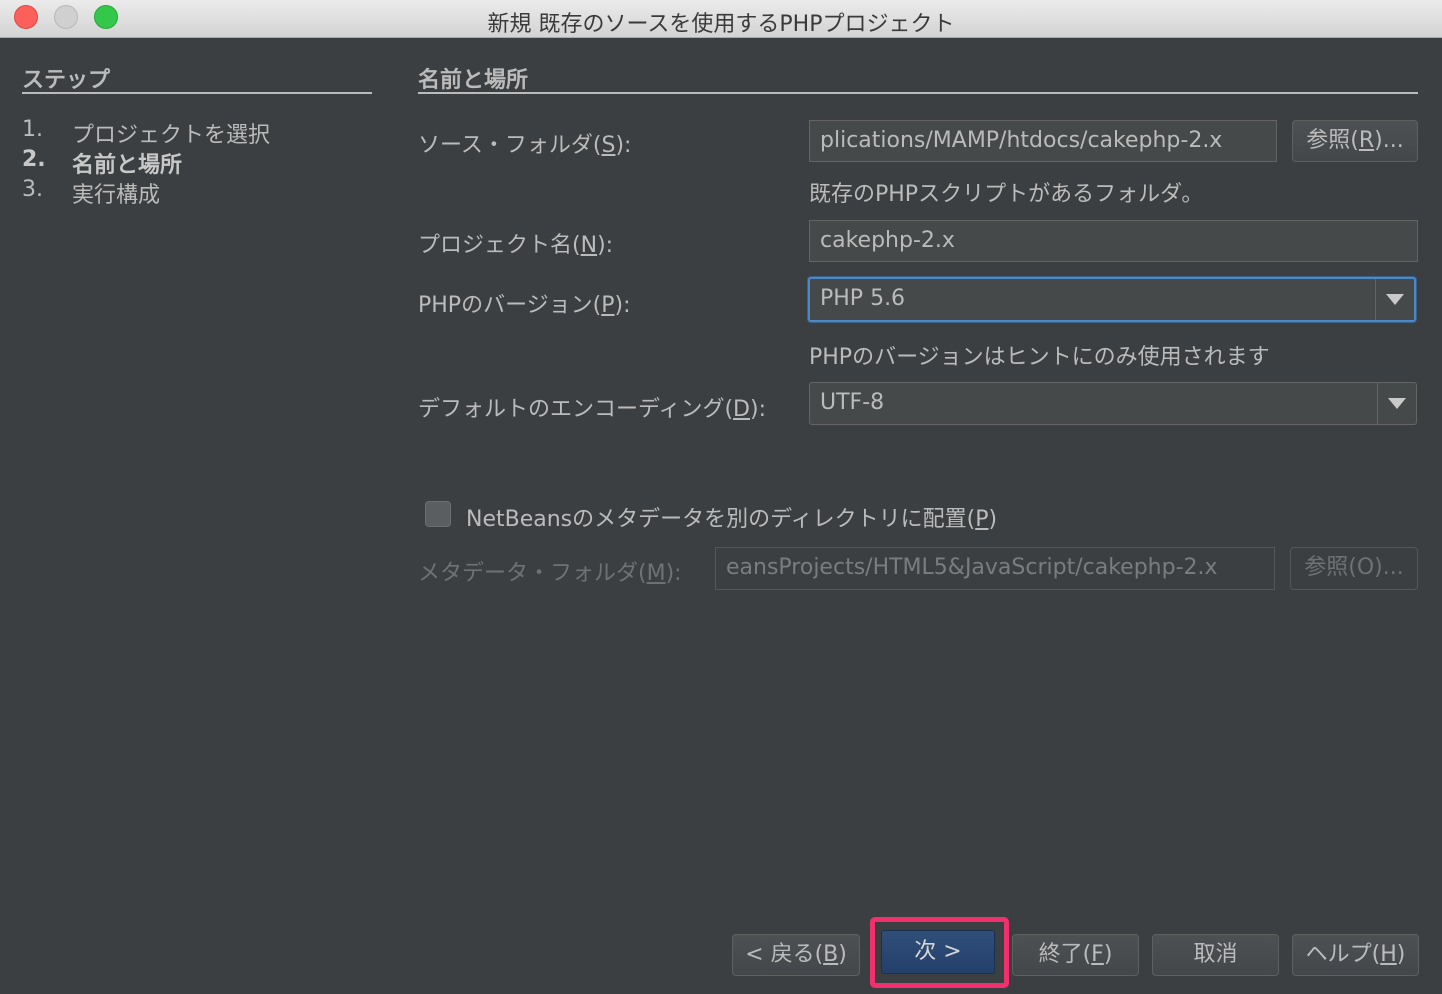 This screenshot has width=1442, height=994. What do you see at coordinates (721, 24) in the screenshot?
I see `window-title: 新規 既存のソースを使用するPHPプロジェクト` at bounding box center [721, 24].